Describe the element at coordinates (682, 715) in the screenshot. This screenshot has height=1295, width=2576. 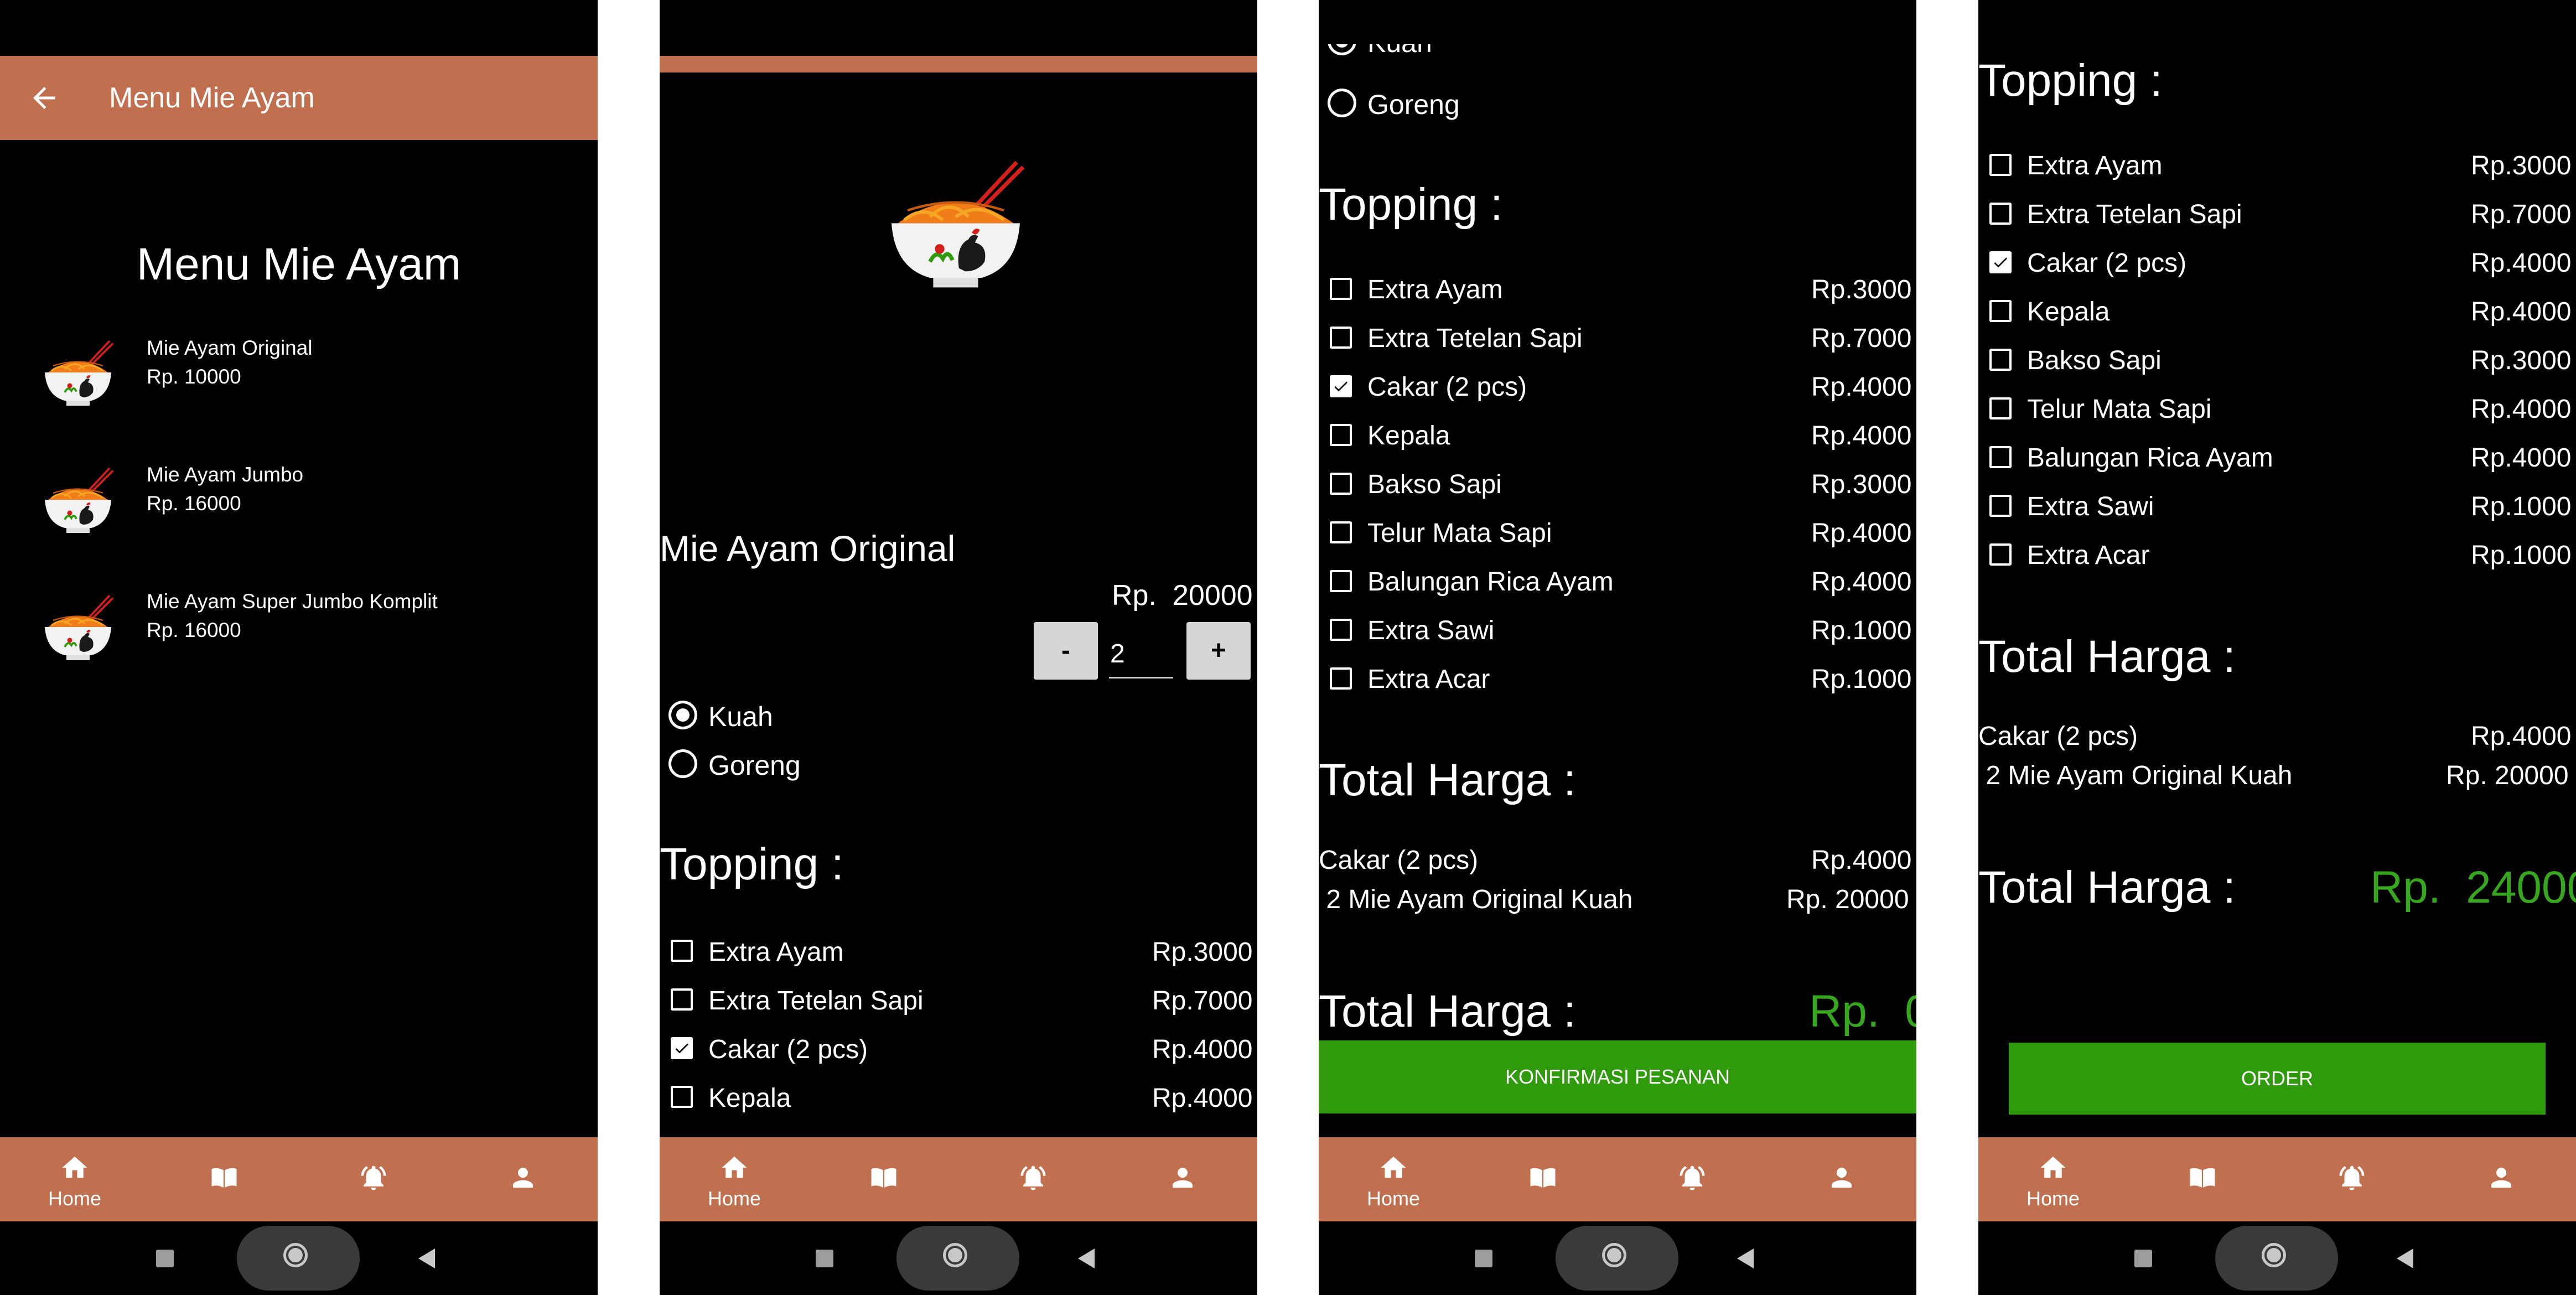
I see `radio-kuah` at that location.